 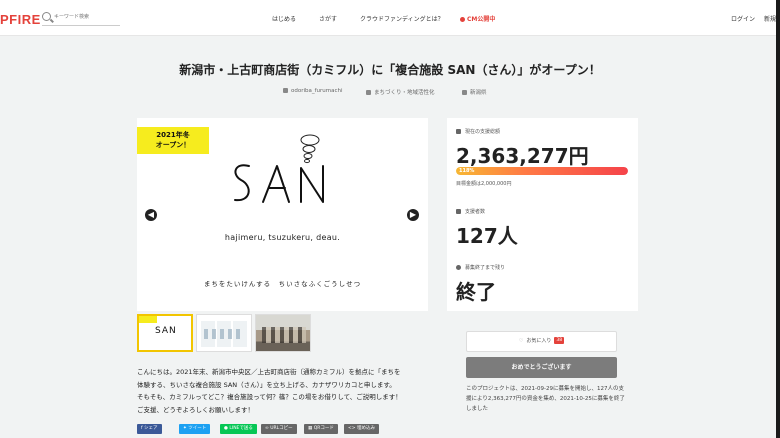 I want to click on facebook-label: シェア, so click(x=151, y=428).